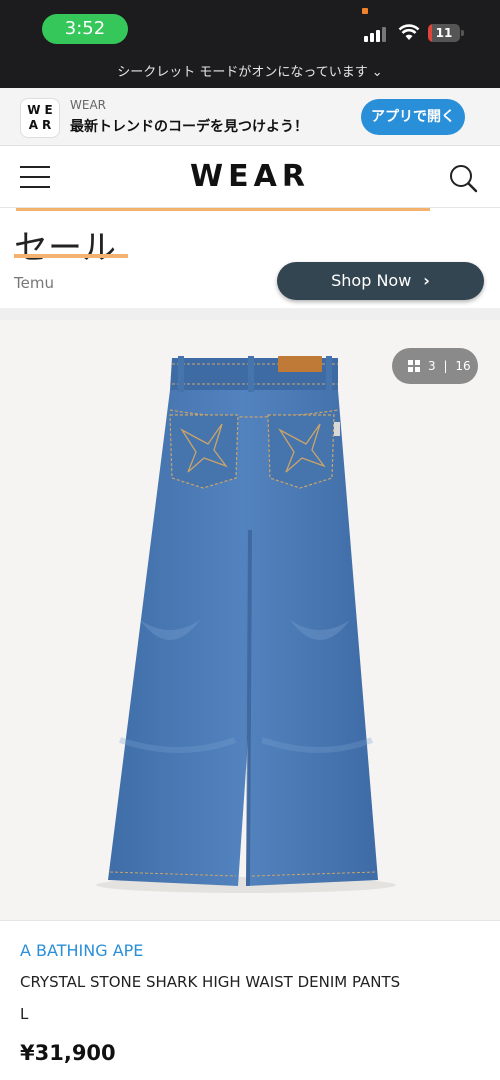  Describe the element at coordinates (24, 1014) in the screenshot. I see `product-size: L` at that location.